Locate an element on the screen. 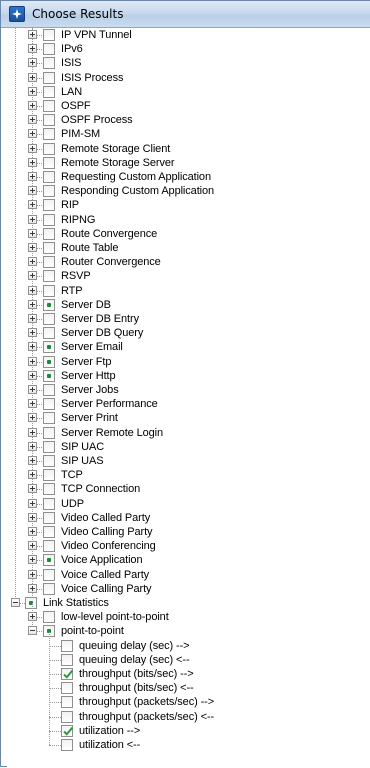 The image size is (370, 768). title-bar: Choose Results is located at coordinates (185, 14).